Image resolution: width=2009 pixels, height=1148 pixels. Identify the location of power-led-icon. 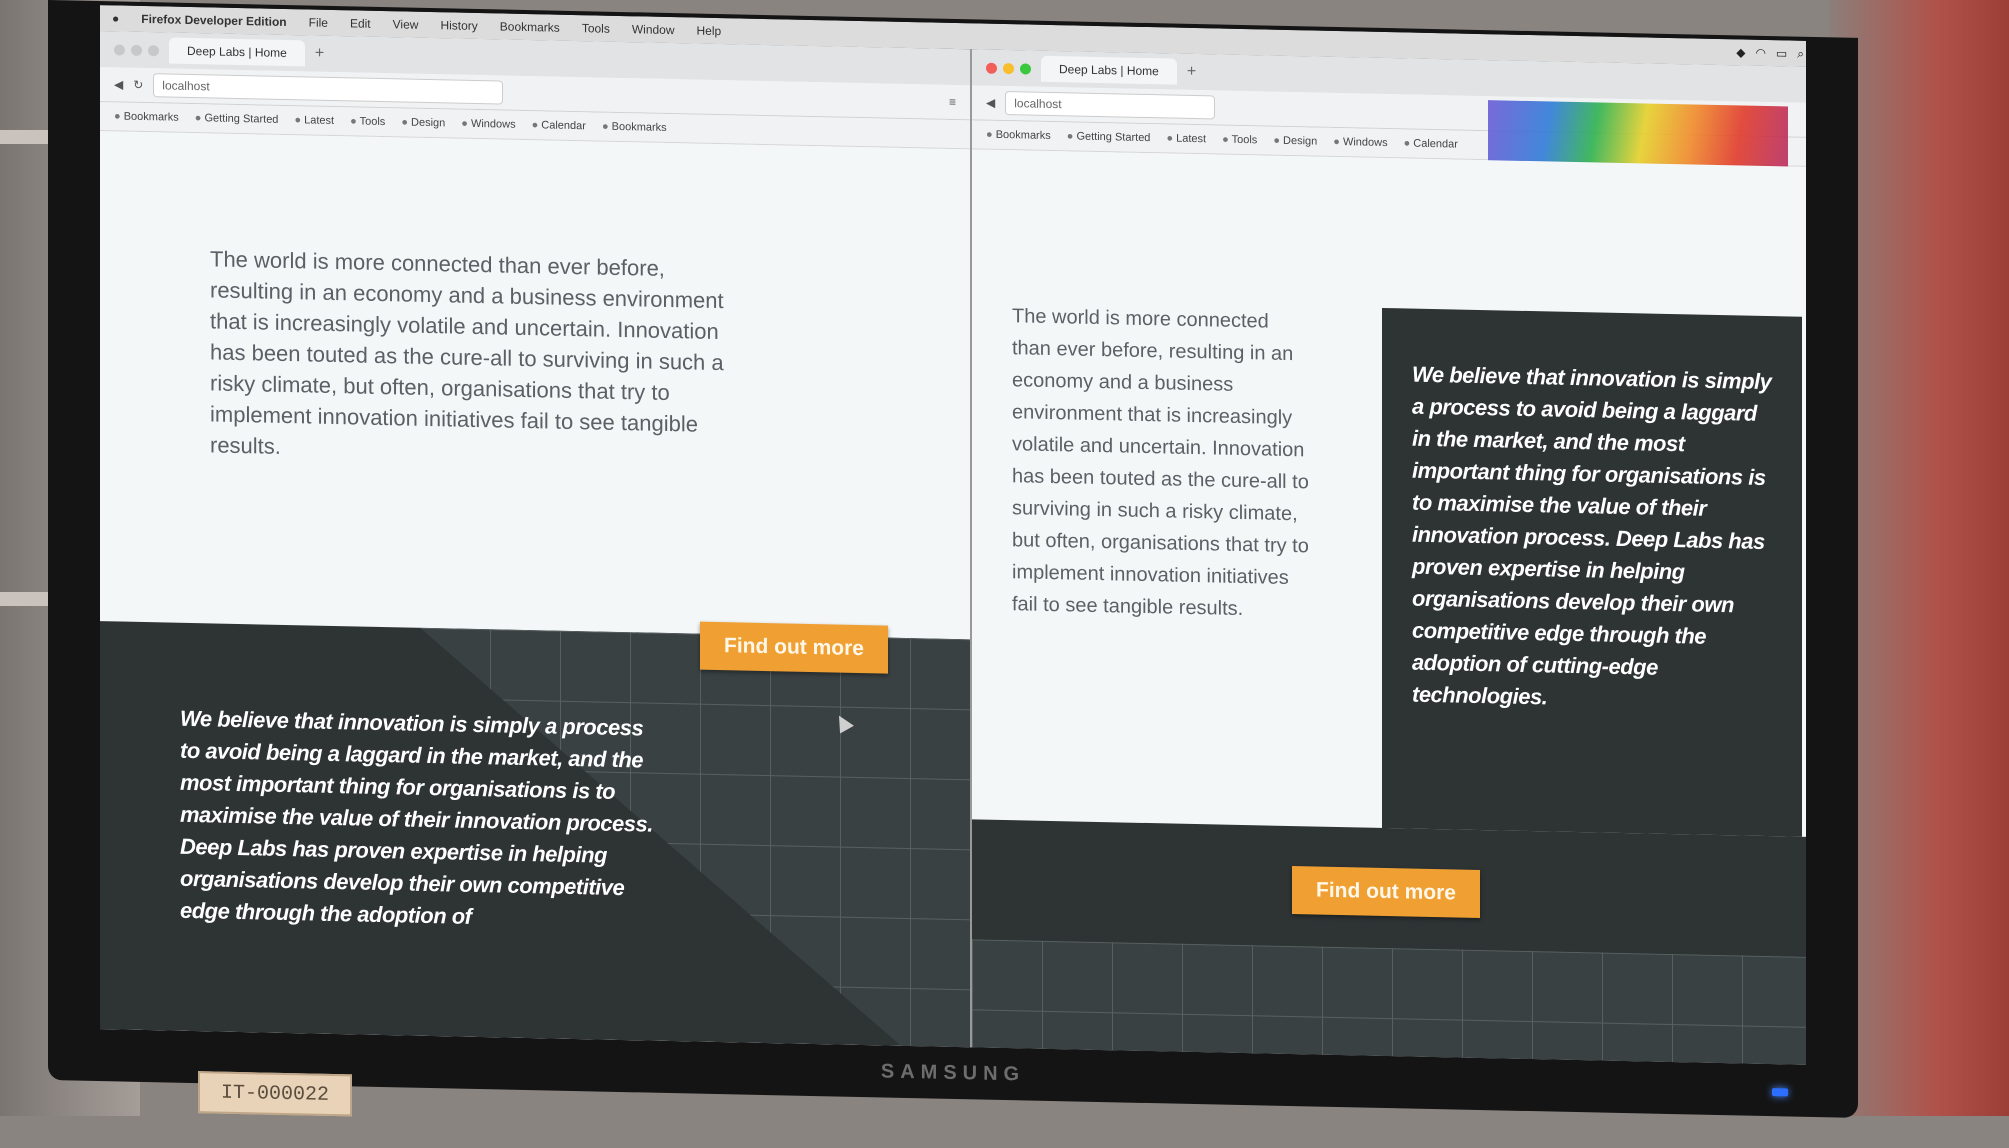
(1780, 1092).